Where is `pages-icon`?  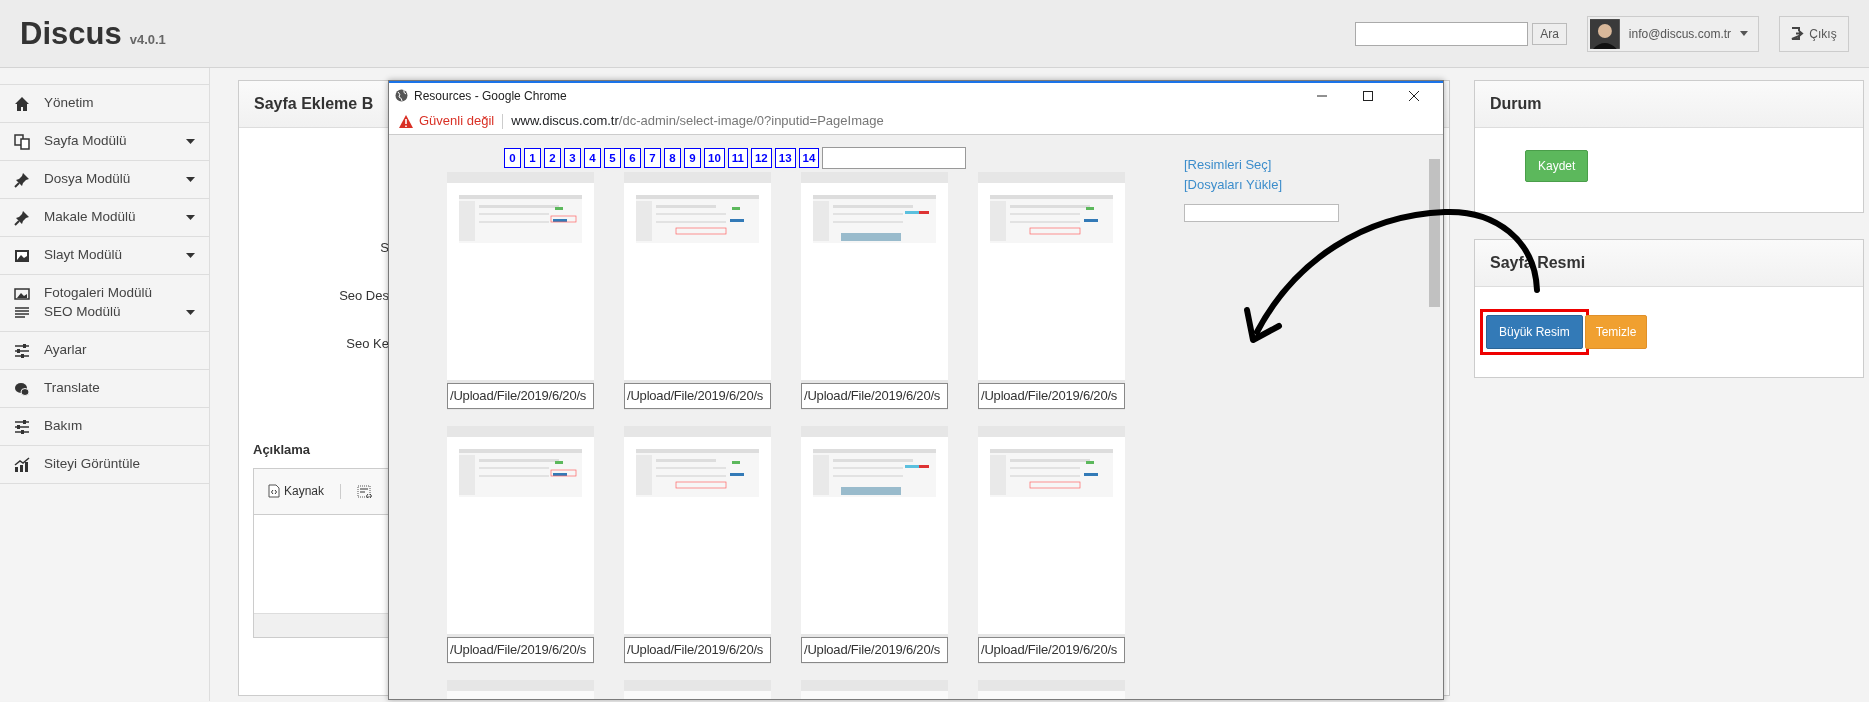
pages-icon is located at coordinates (22, 141).